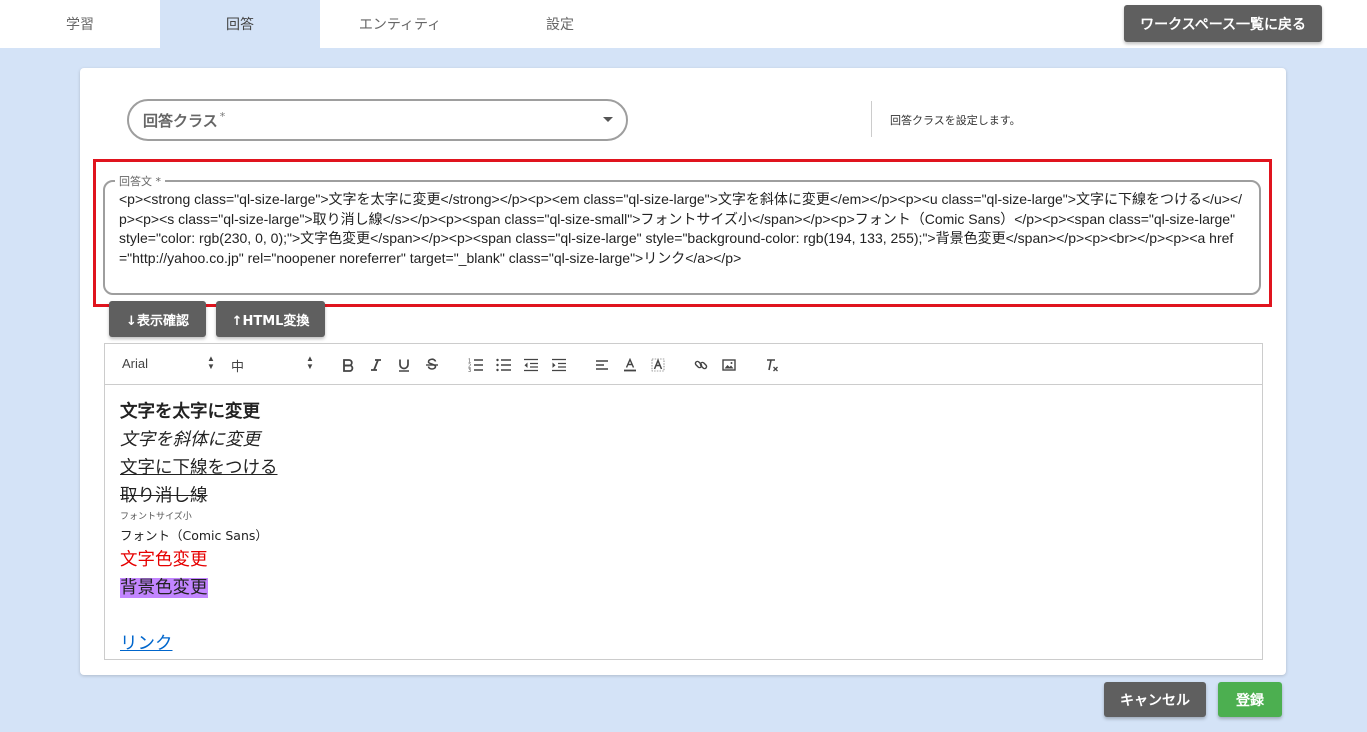  I want to click on indent-icon, so click(559, 365).